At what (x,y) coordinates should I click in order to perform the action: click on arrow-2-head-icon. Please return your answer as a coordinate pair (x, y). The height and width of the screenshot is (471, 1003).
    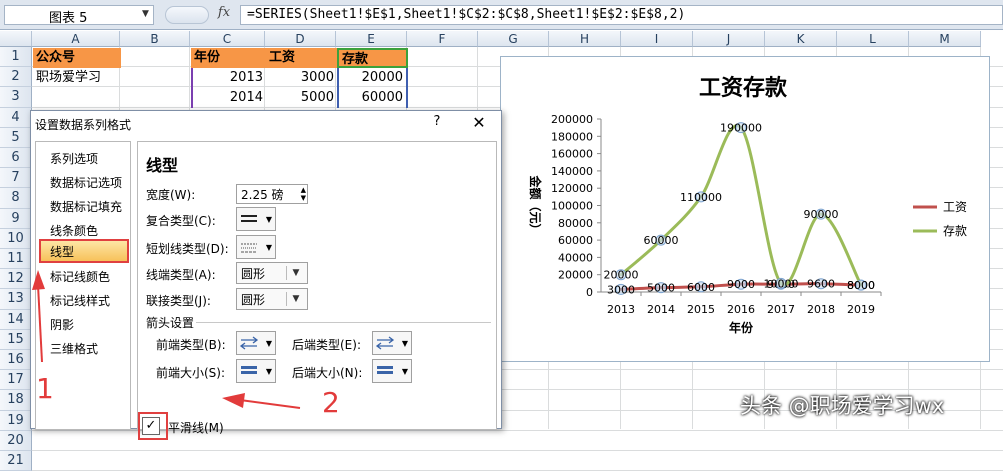
    Looking at the image, I should click on (233, 400).